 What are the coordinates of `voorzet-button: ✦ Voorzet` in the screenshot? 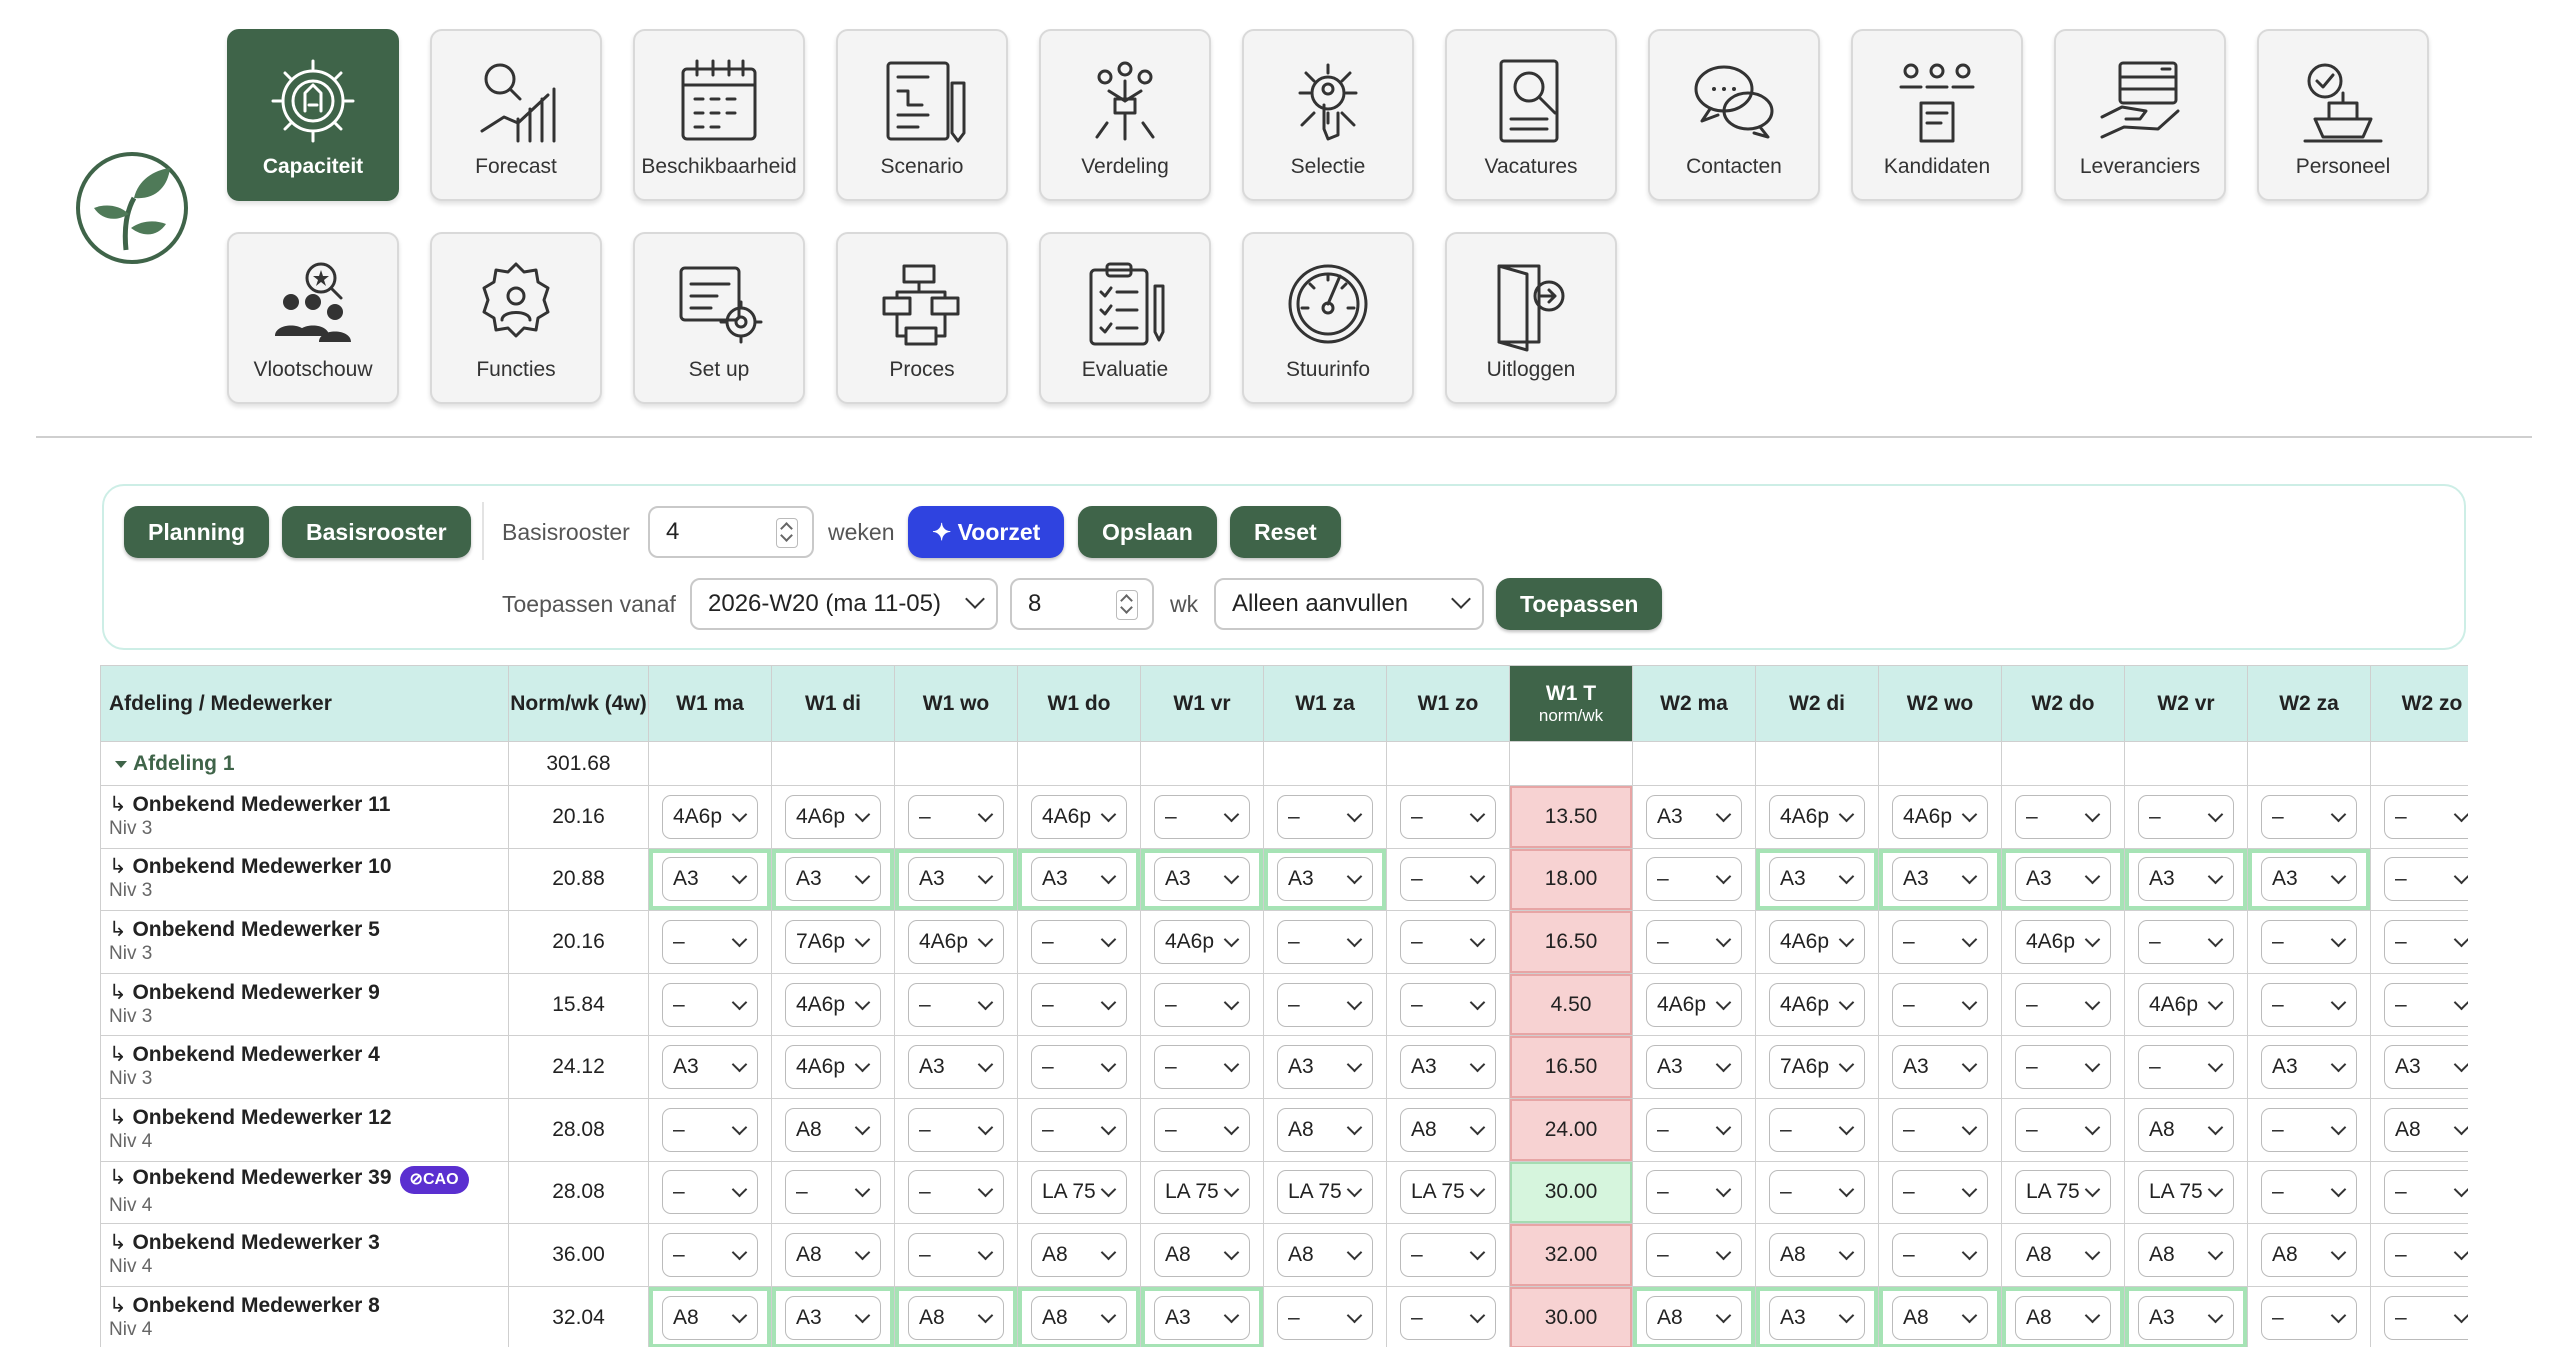 It's located at (986, 532).